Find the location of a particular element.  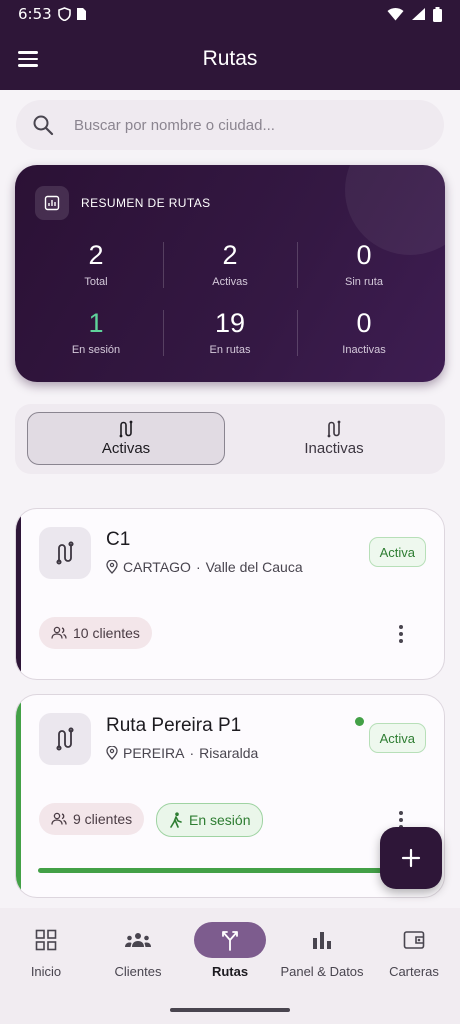

stat-value: 19 is located at coordinates (230, 323).